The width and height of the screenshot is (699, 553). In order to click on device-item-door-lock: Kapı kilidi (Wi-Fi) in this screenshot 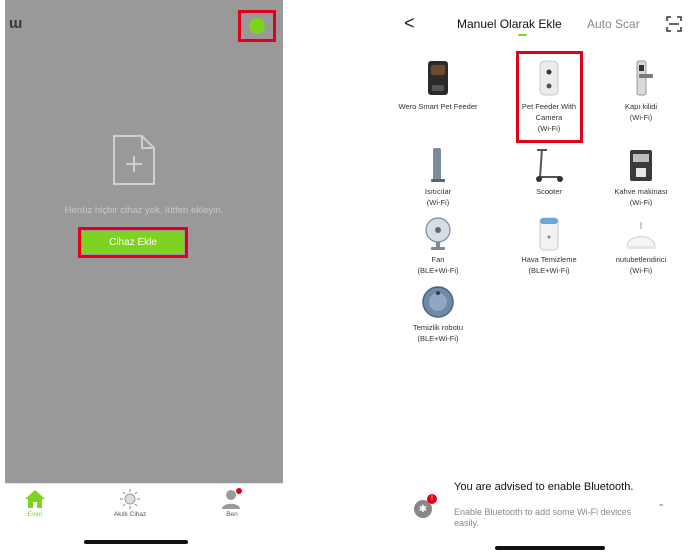, I will do `click(641, 90)`.